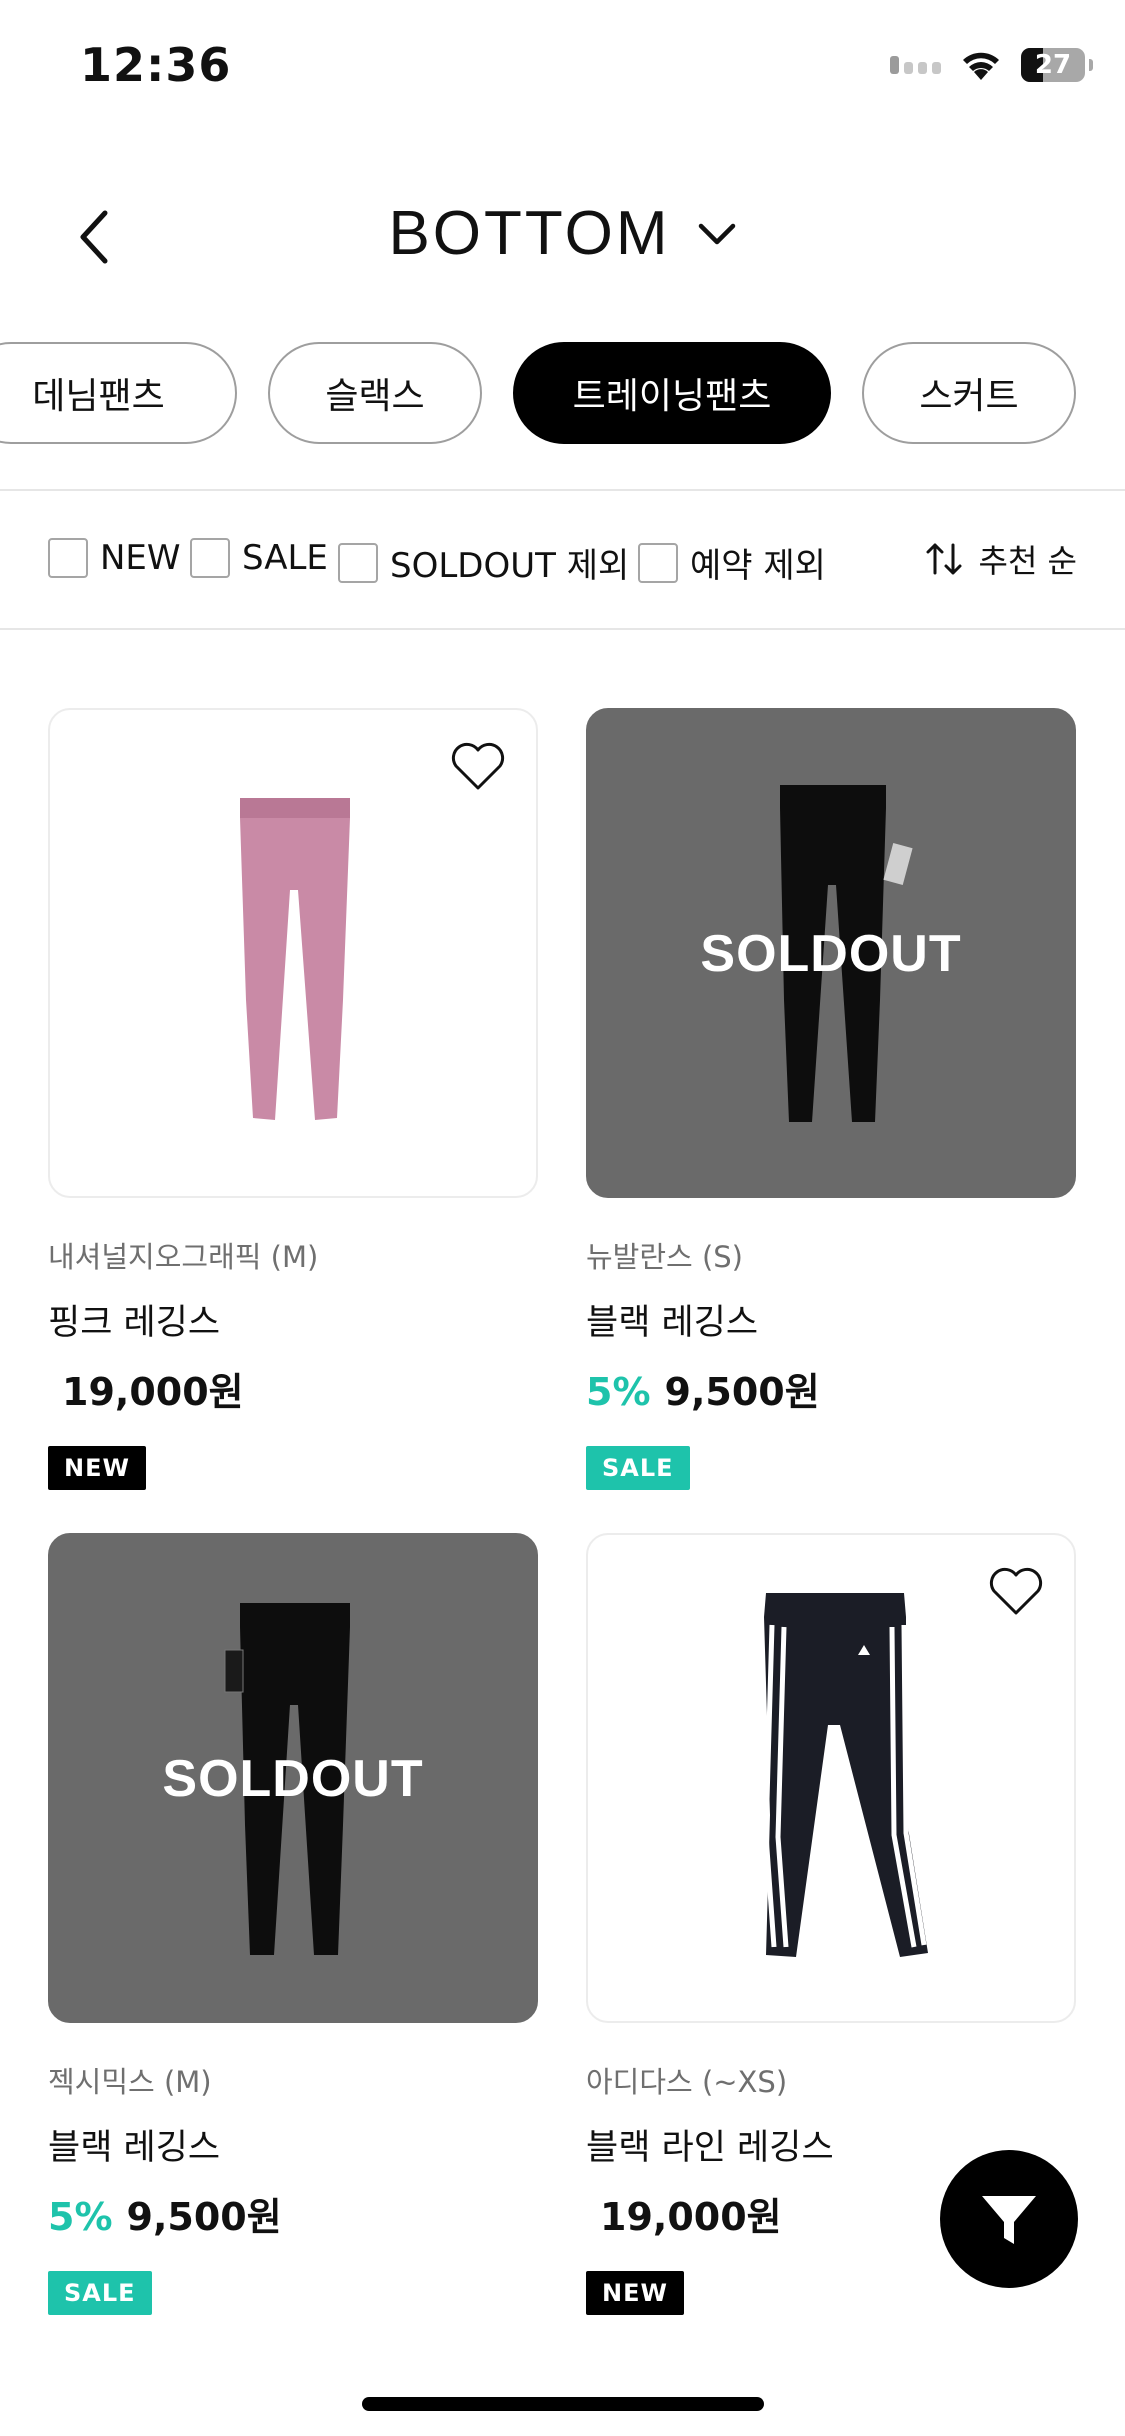 The width and height of the screenshot is (1125, 2436). I want to click on tab-label: 스커트, so click(969, 396).